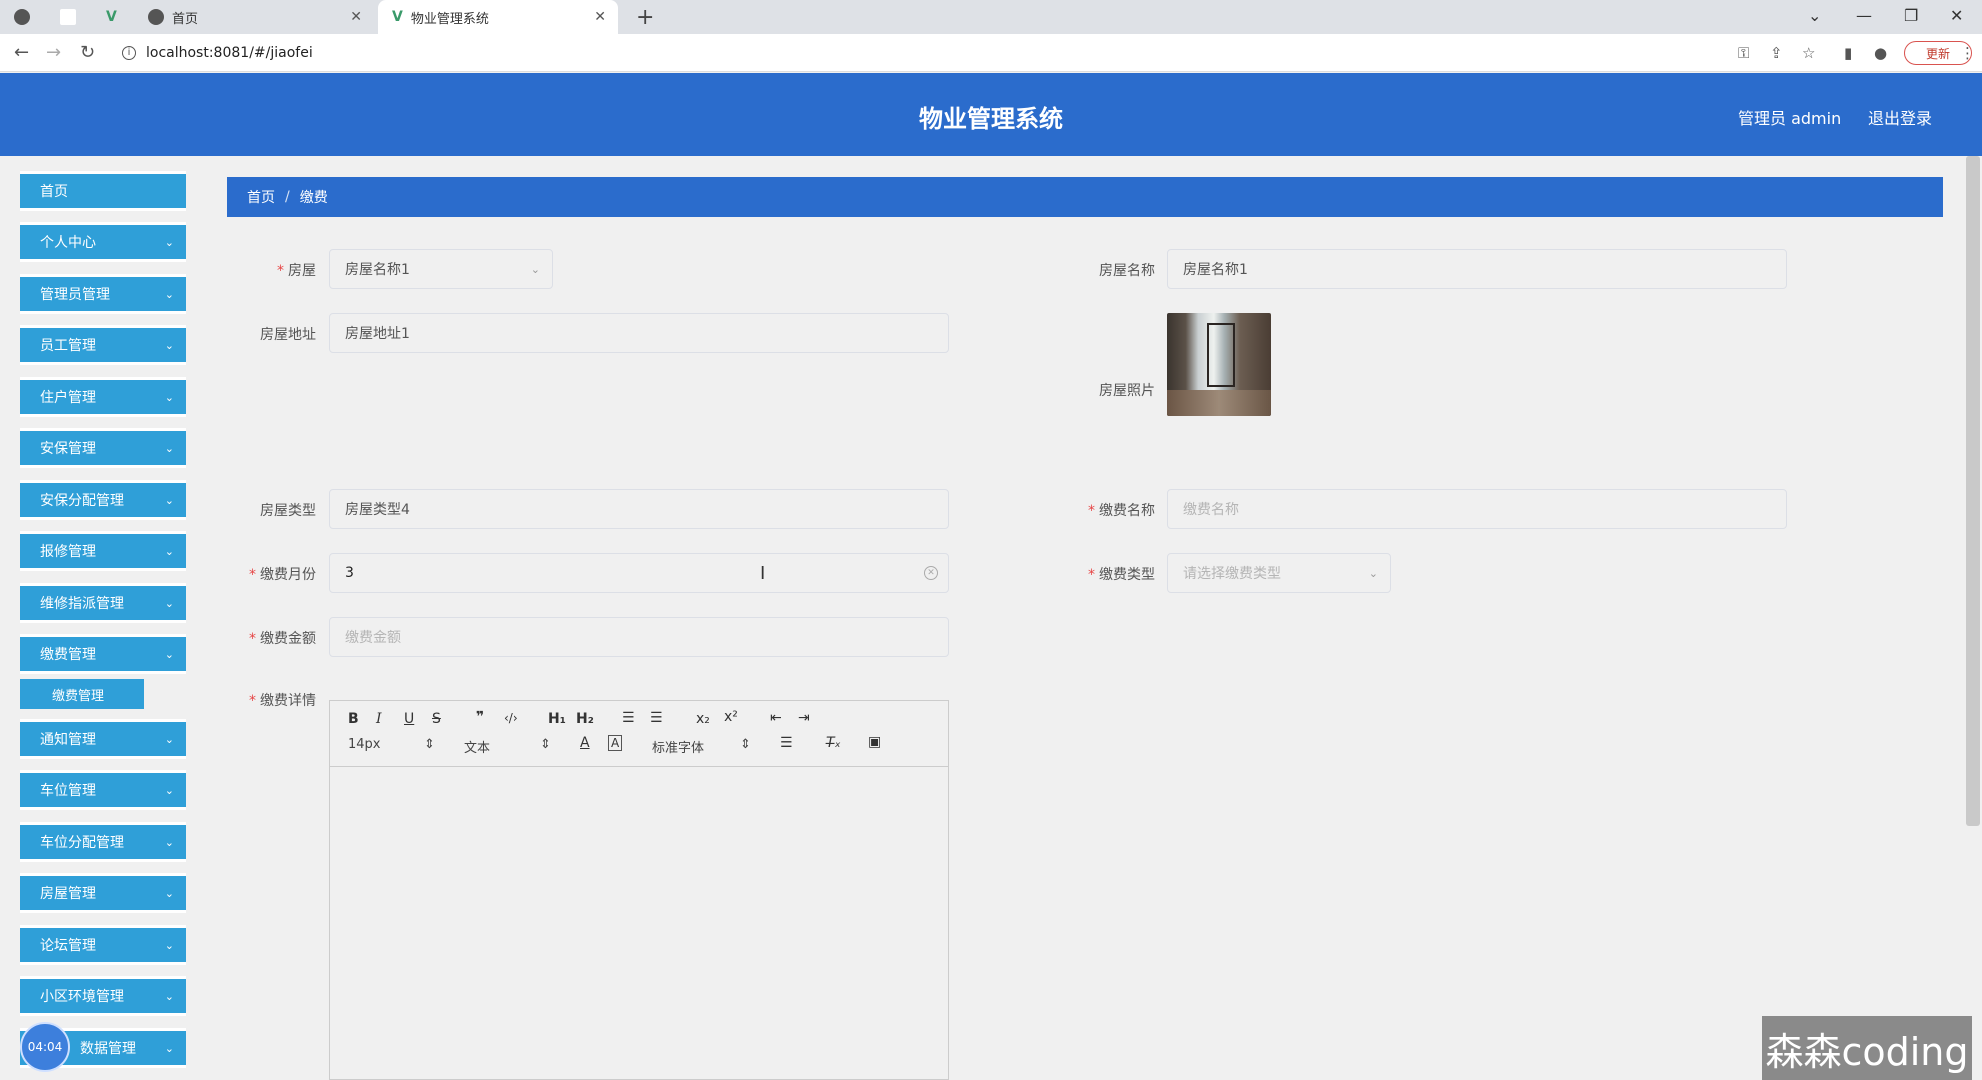  What do you see at coordinates (103, 739) in the screenshot?
I see `sidebar-item-notice: 通知管理 ⌄` at bounding box center [103, 739].